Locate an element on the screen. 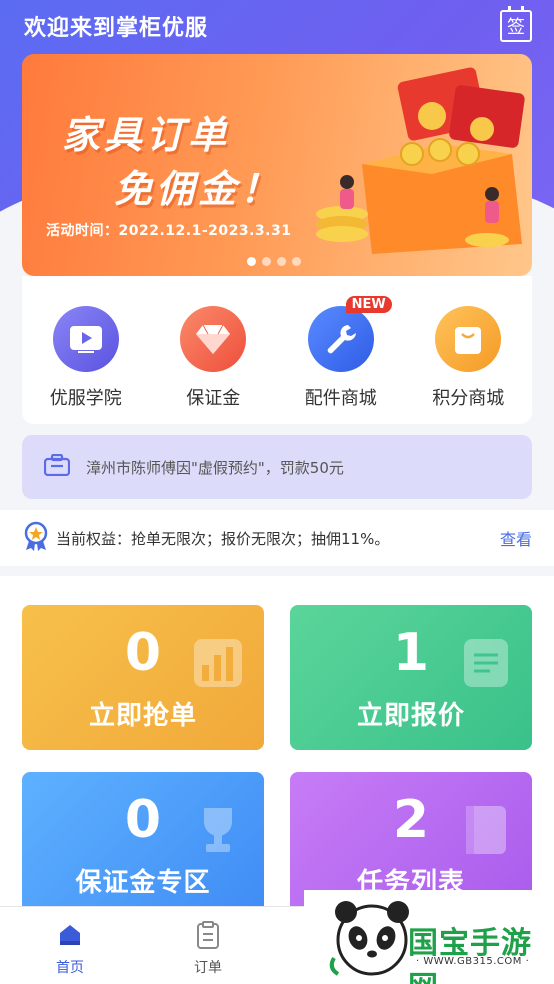  card-label: 立即报价 is located at coordinates (410, 716).